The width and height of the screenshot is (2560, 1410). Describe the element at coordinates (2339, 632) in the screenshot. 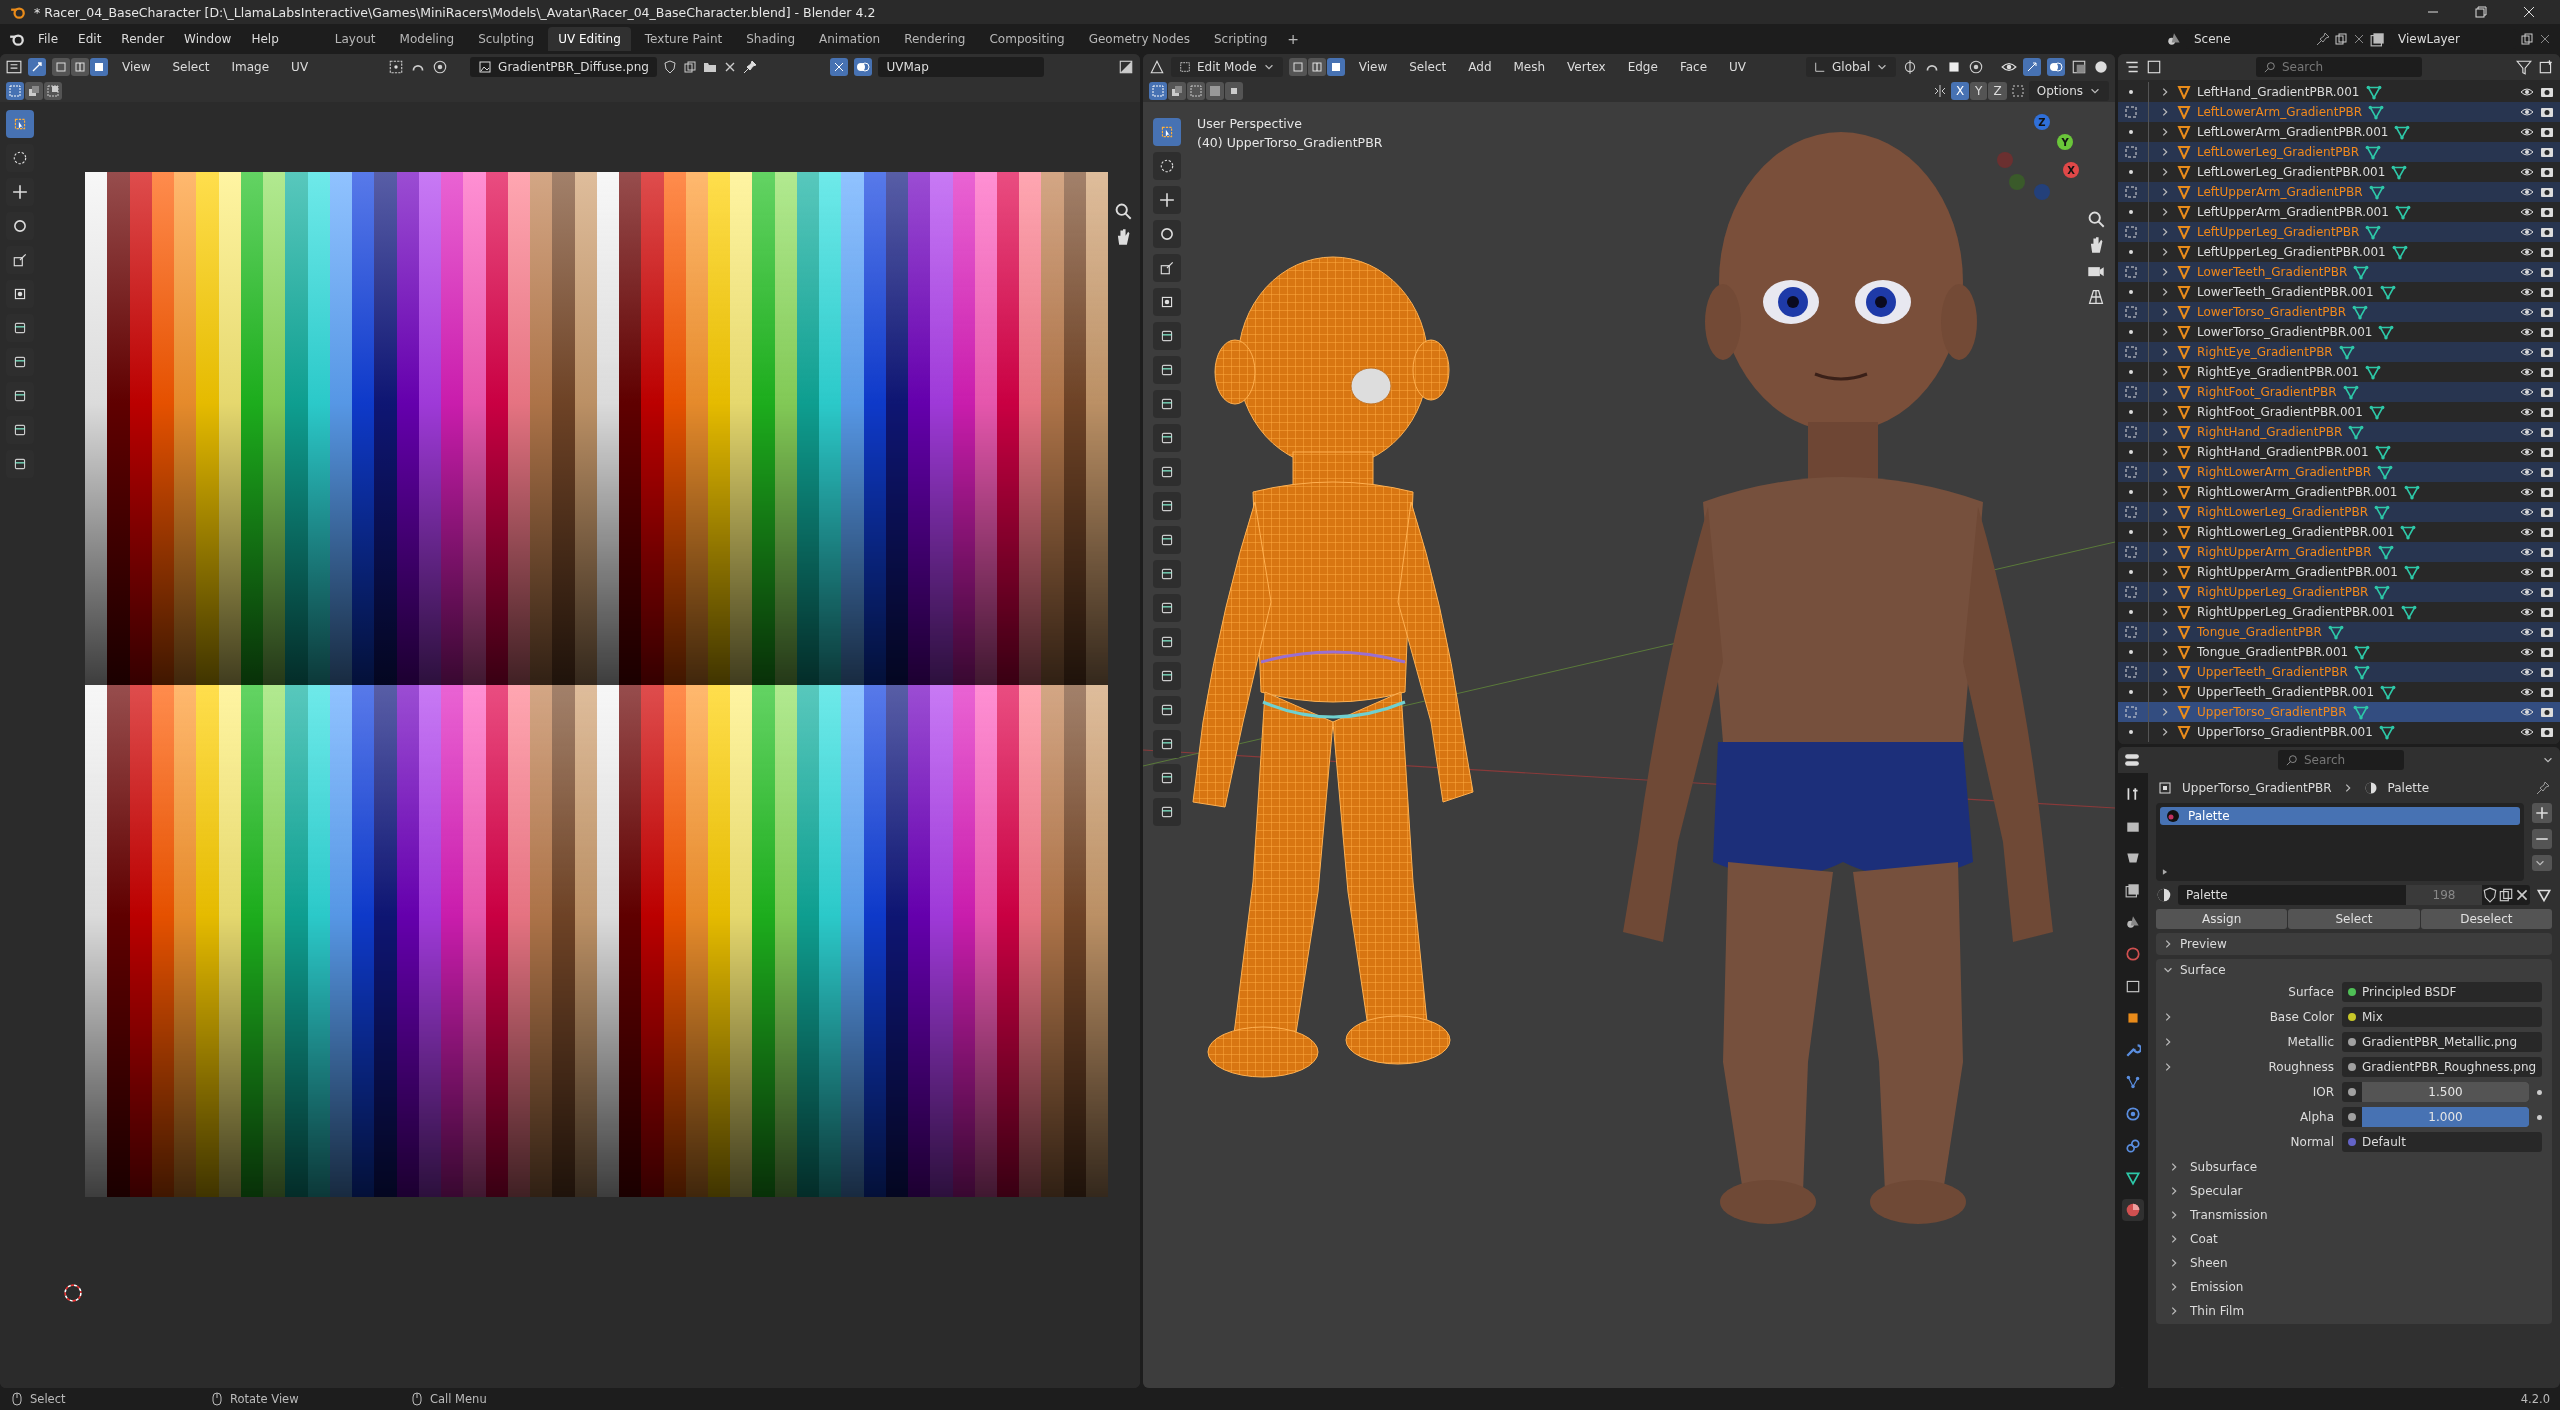

I see `outliner-item: Tongue_GradientPBR` at that location.